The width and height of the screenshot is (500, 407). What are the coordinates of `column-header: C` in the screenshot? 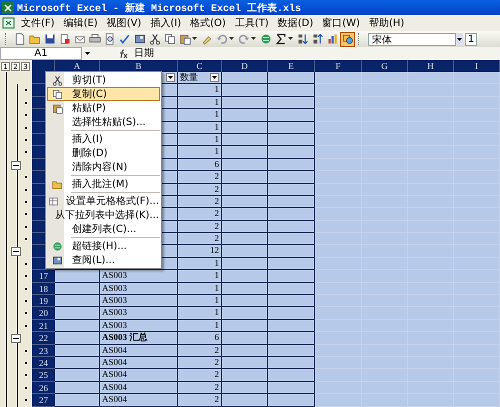 It's located at (200, 66).